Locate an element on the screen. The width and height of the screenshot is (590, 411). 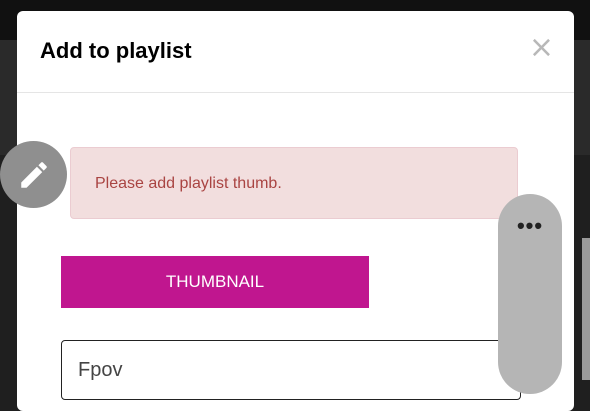
close-button: × is located at coordinates (541, 48).